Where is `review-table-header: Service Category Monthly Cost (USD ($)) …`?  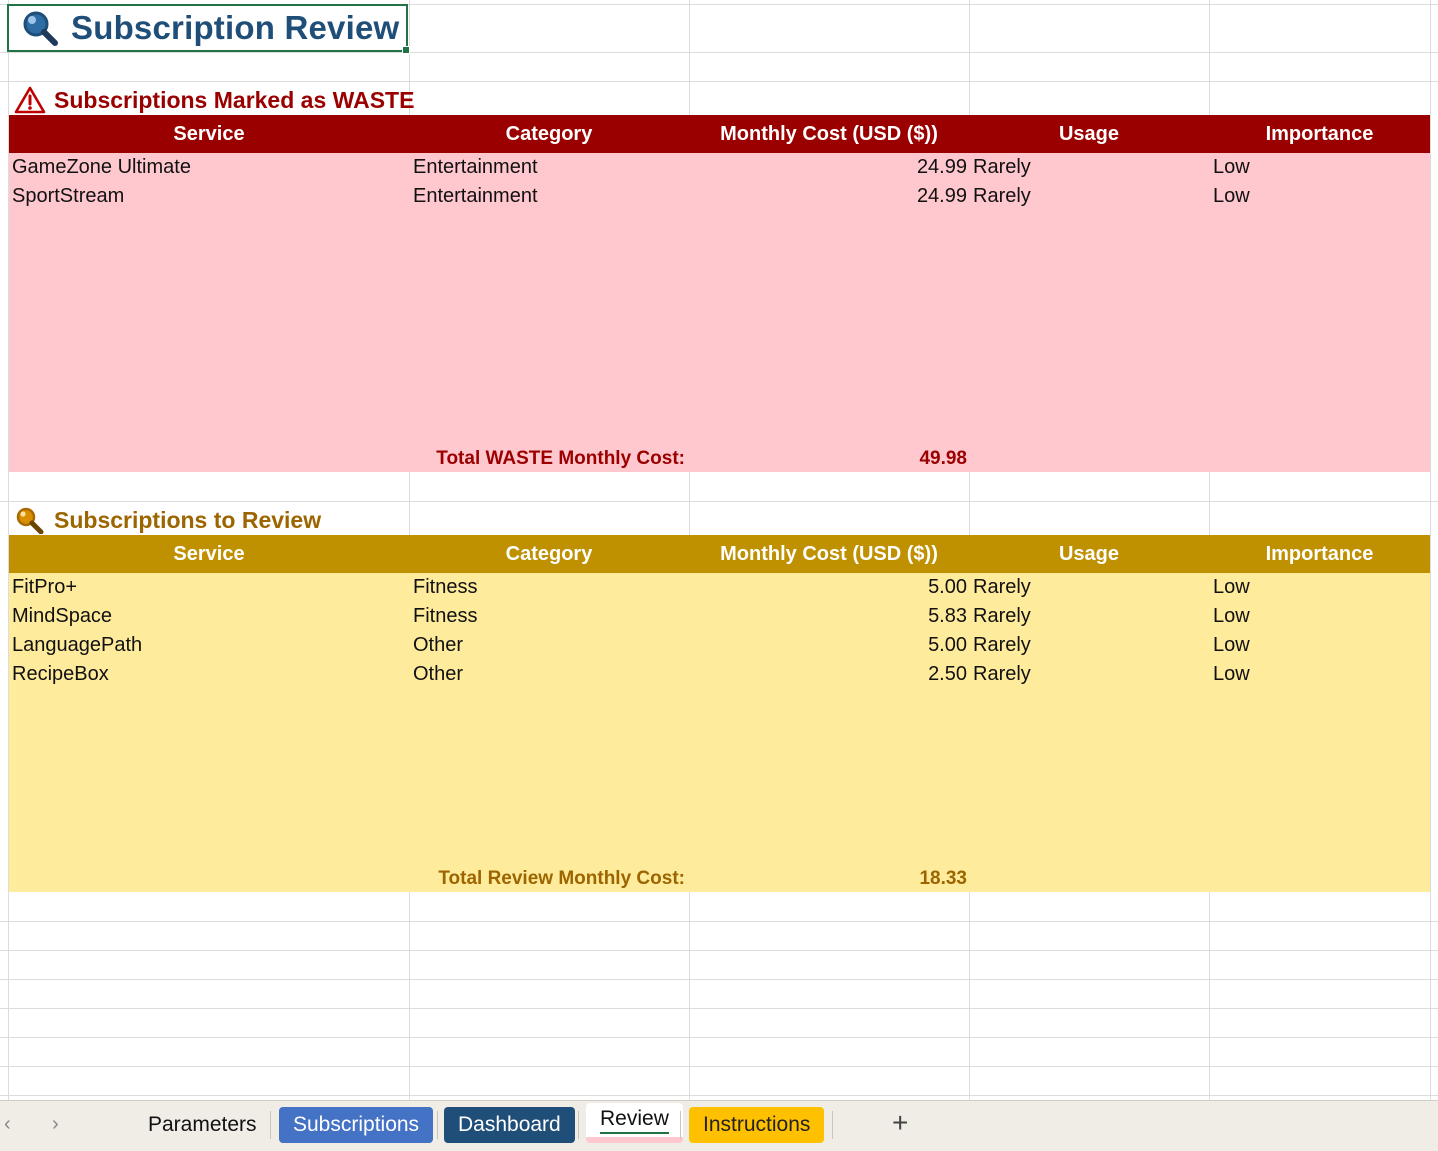
review-table-header: Service Category Monthly Cost (USD ($)) … is located at coordinates (719, 554).